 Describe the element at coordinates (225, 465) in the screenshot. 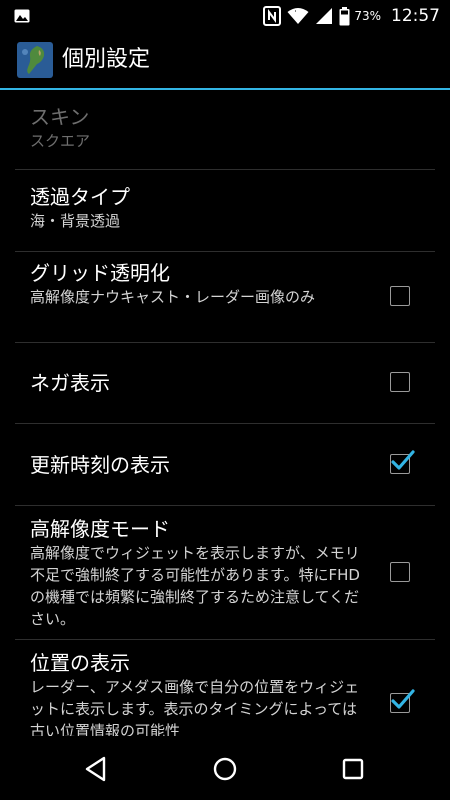

I see `setting-update-time-display: 更新時刻の表示` at that location.